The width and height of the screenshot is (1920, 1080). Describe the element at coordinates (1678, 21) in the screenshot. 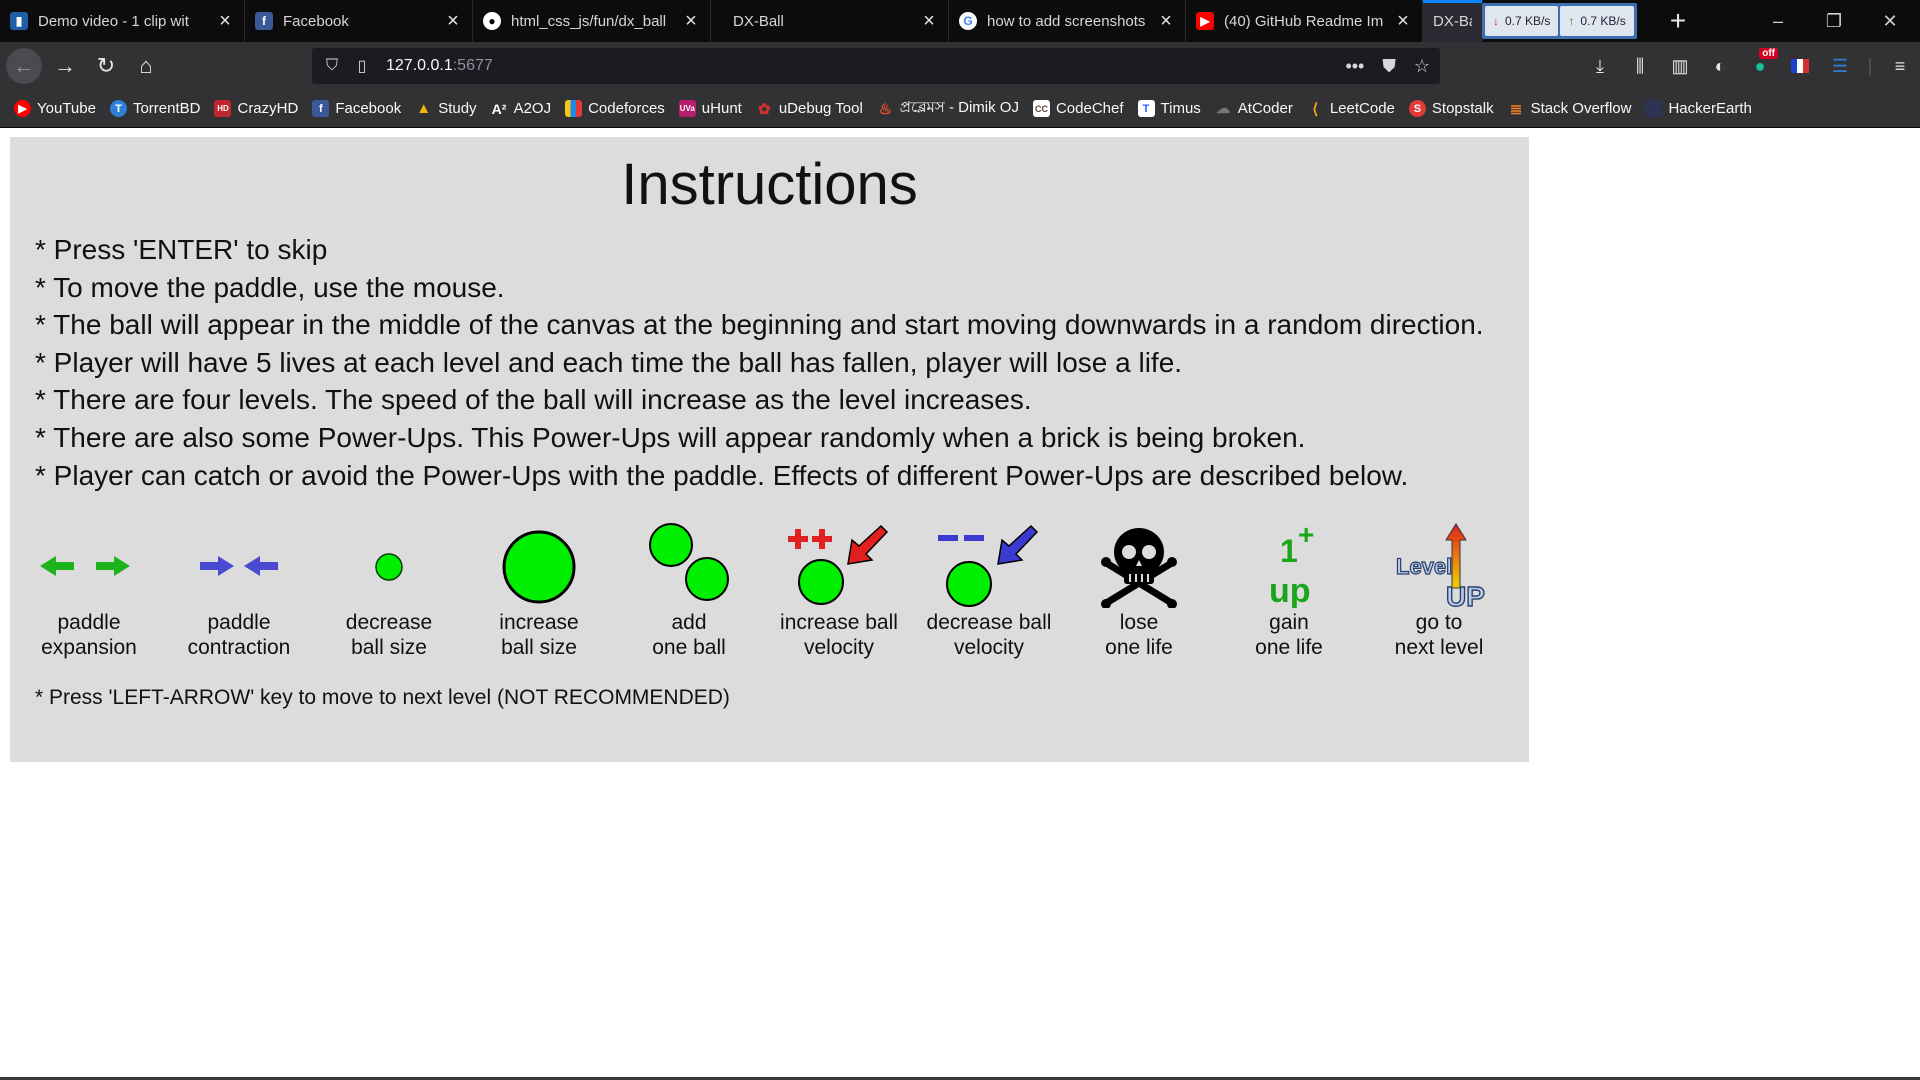

I see `new-tab-button: +` at that location.